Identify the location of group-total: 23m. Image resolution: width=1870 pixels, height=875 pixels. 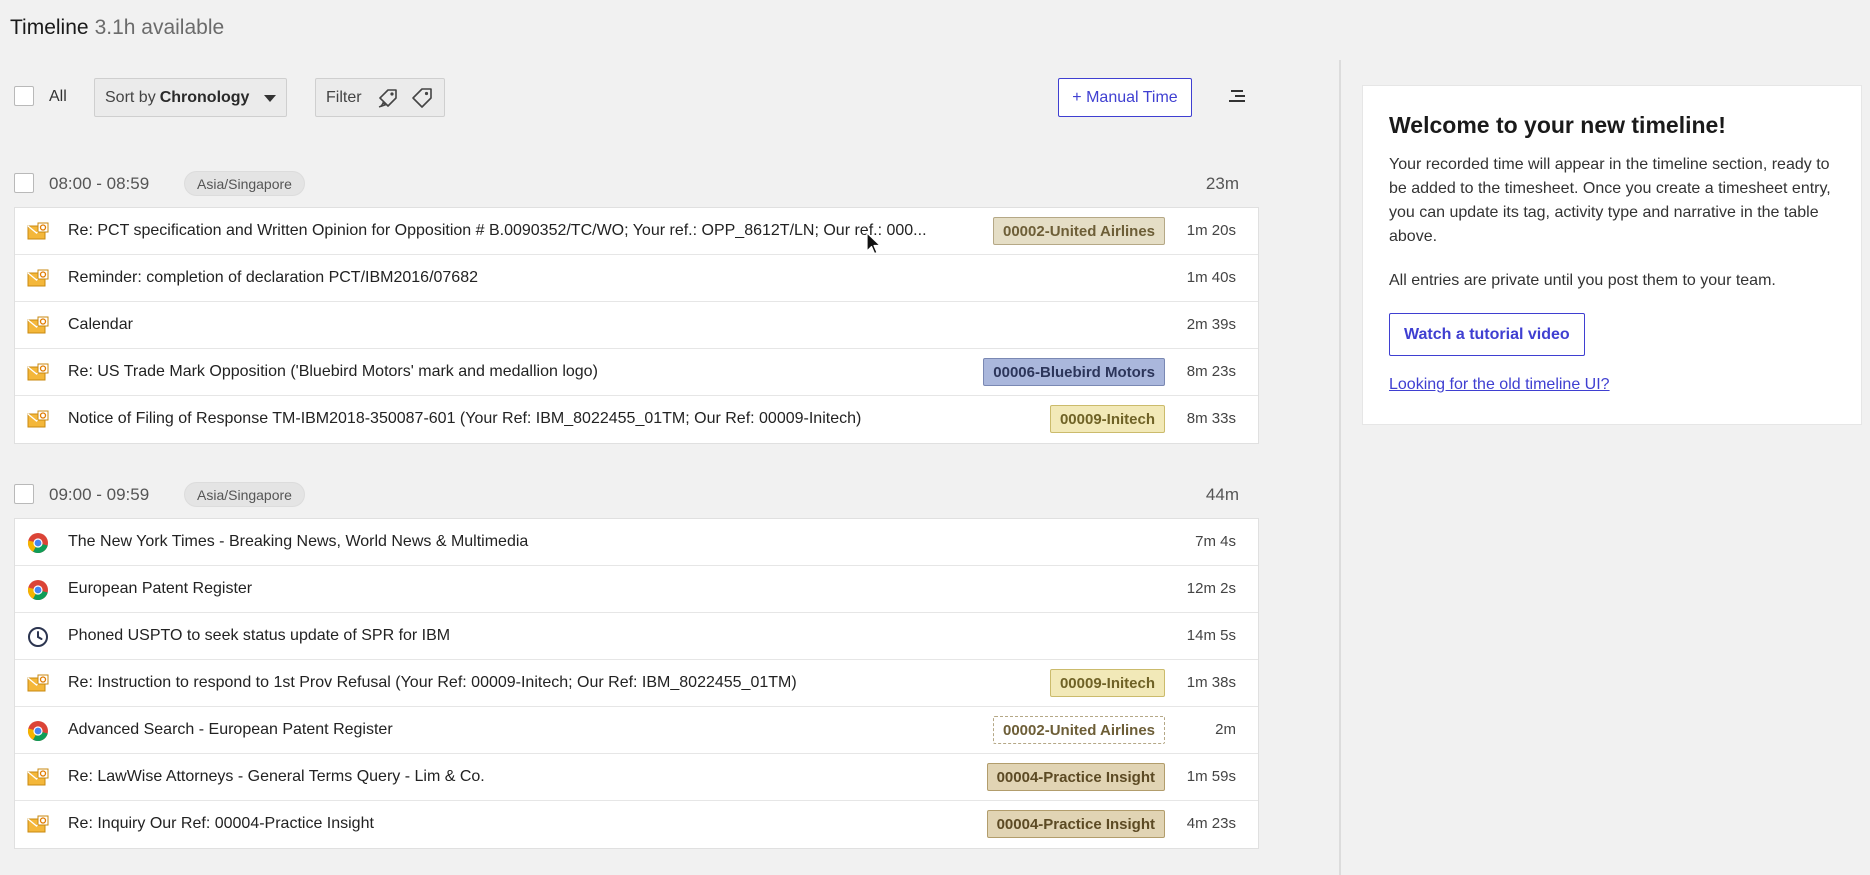
(1222, 183).